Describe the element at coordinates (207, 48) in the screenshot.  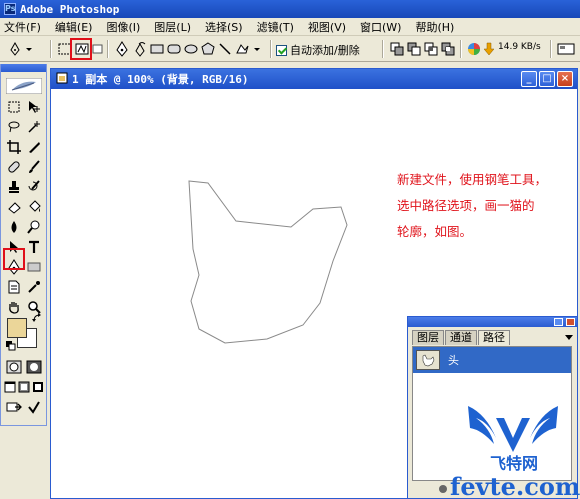
I see `polygon-shape-icon` at that location.